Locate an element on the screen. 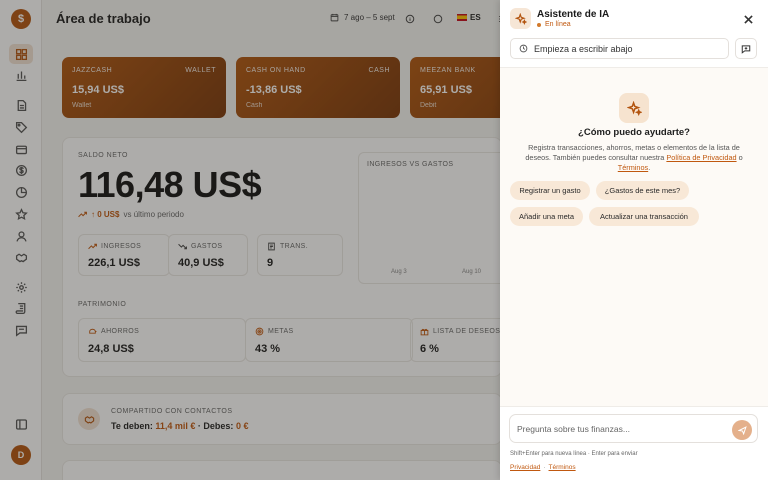 This screenshot has width=768, height=480. history-label: Empieza a escribir abajo is located at coordinates (583, 48).